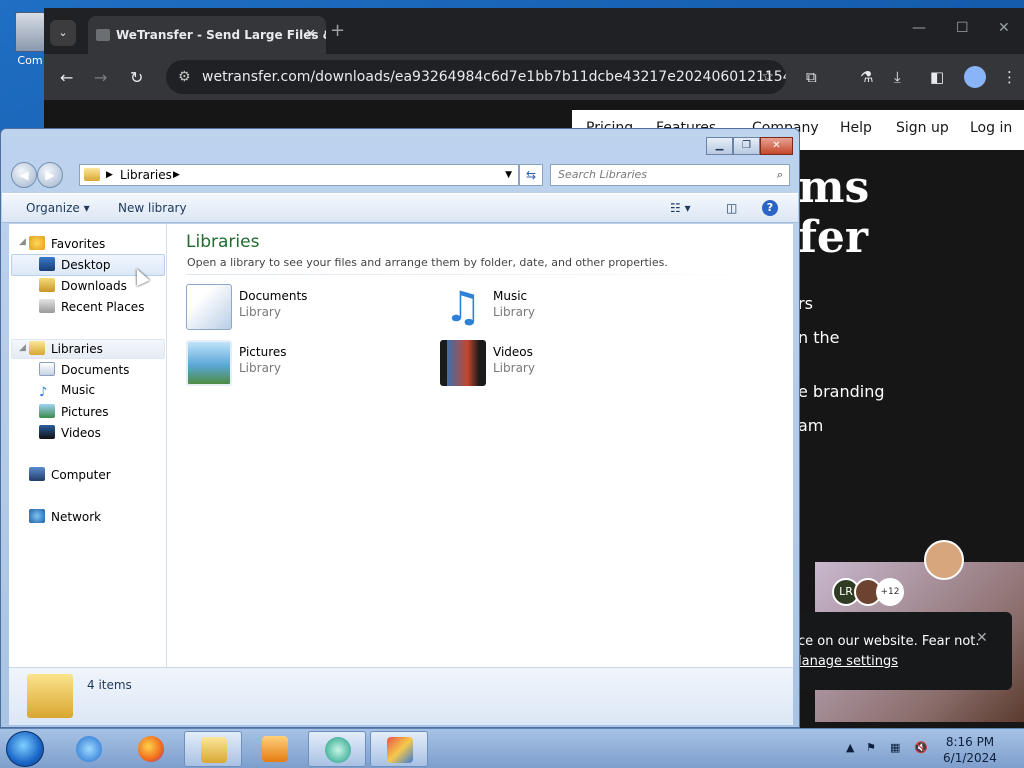 The width and height of the screenshot is (1024, 768). Describe the element at coordinates (209, 307) in the screenshot. I see `documents-icon` at that location.